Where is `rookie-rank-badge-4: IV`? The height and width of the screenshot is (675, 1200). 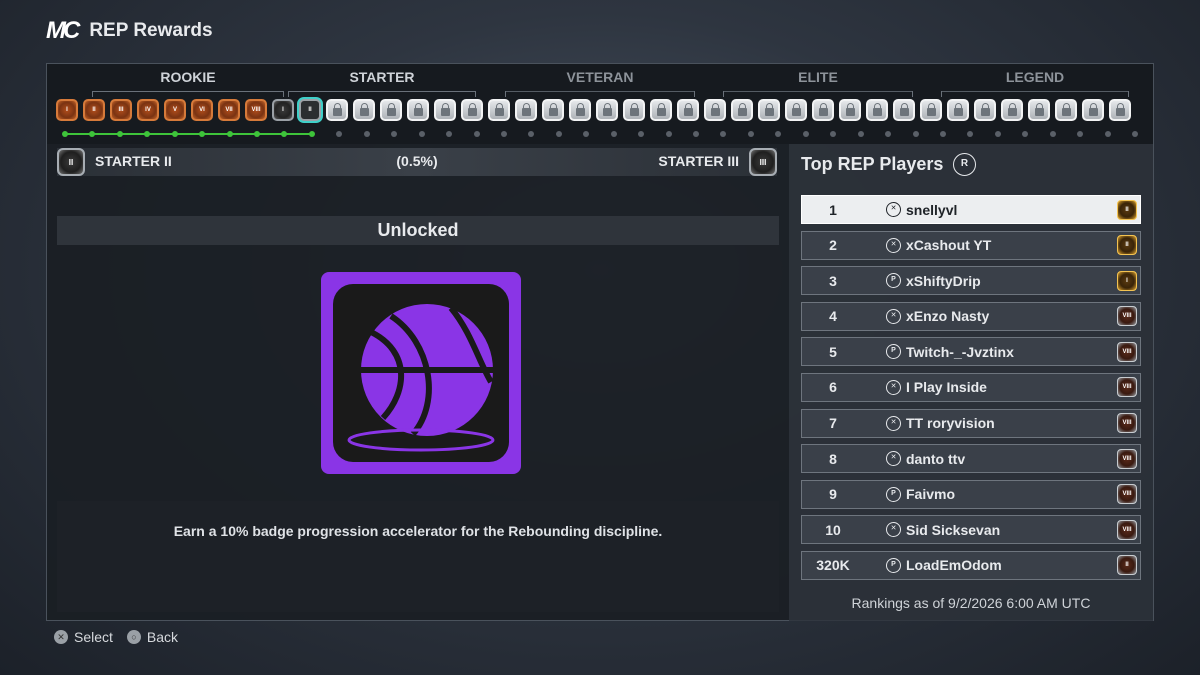 rookie-rank-badge-4: IV is located at coordinates (148, 110).